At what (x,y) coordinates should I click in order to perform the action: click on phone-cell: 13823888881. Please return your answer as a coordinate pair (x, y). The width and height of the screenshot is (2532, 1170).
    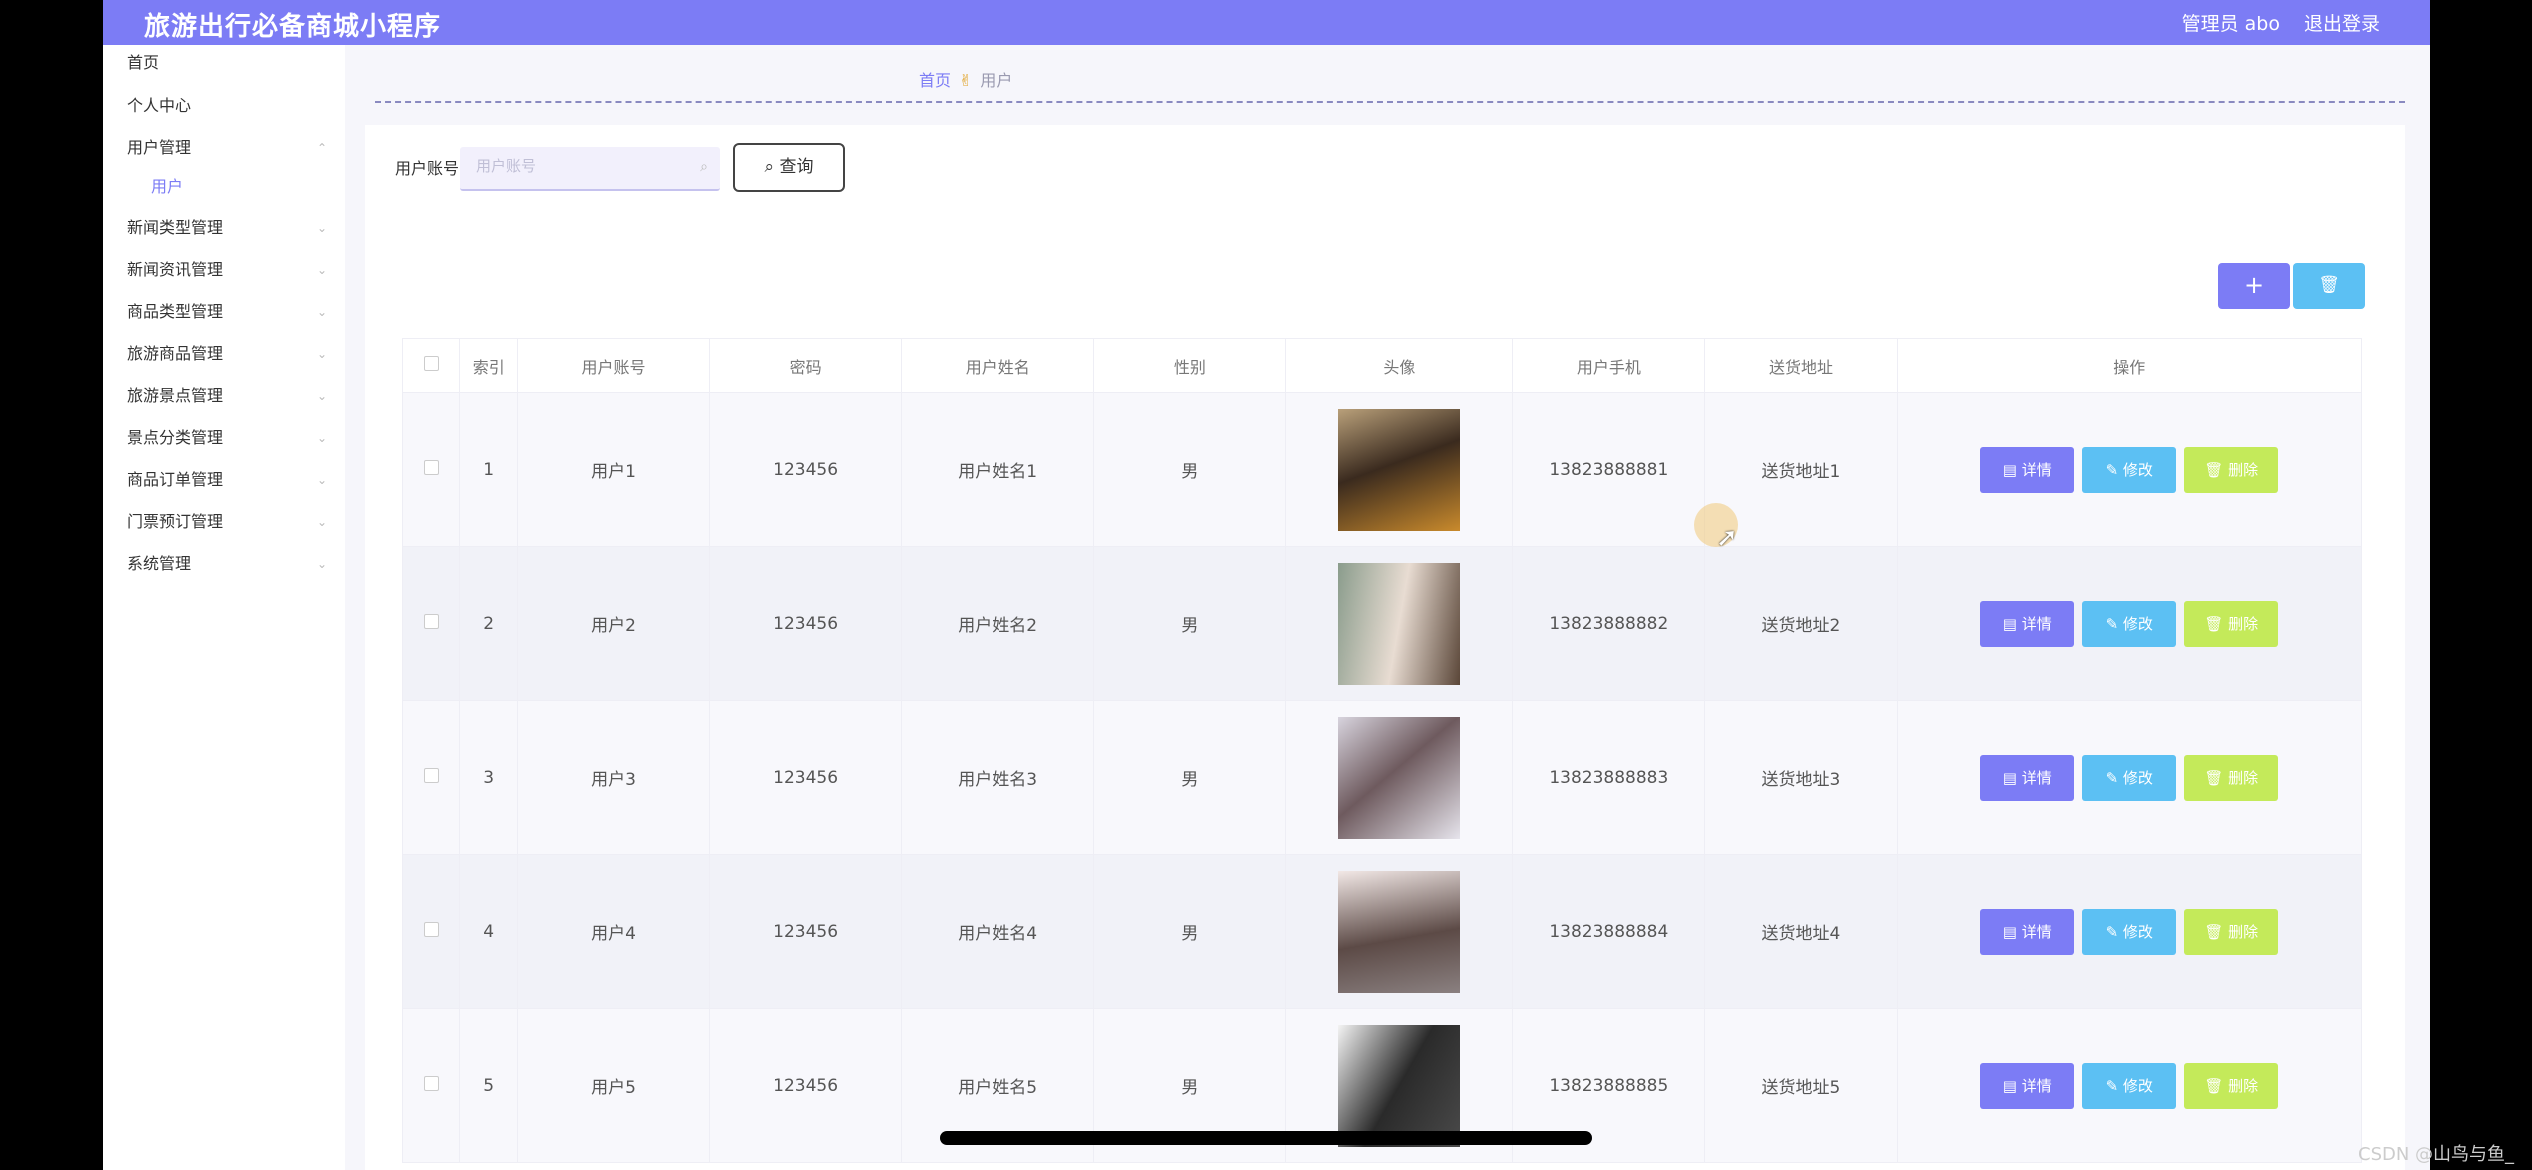
    Looking at the image, I should click on (1609, 469).